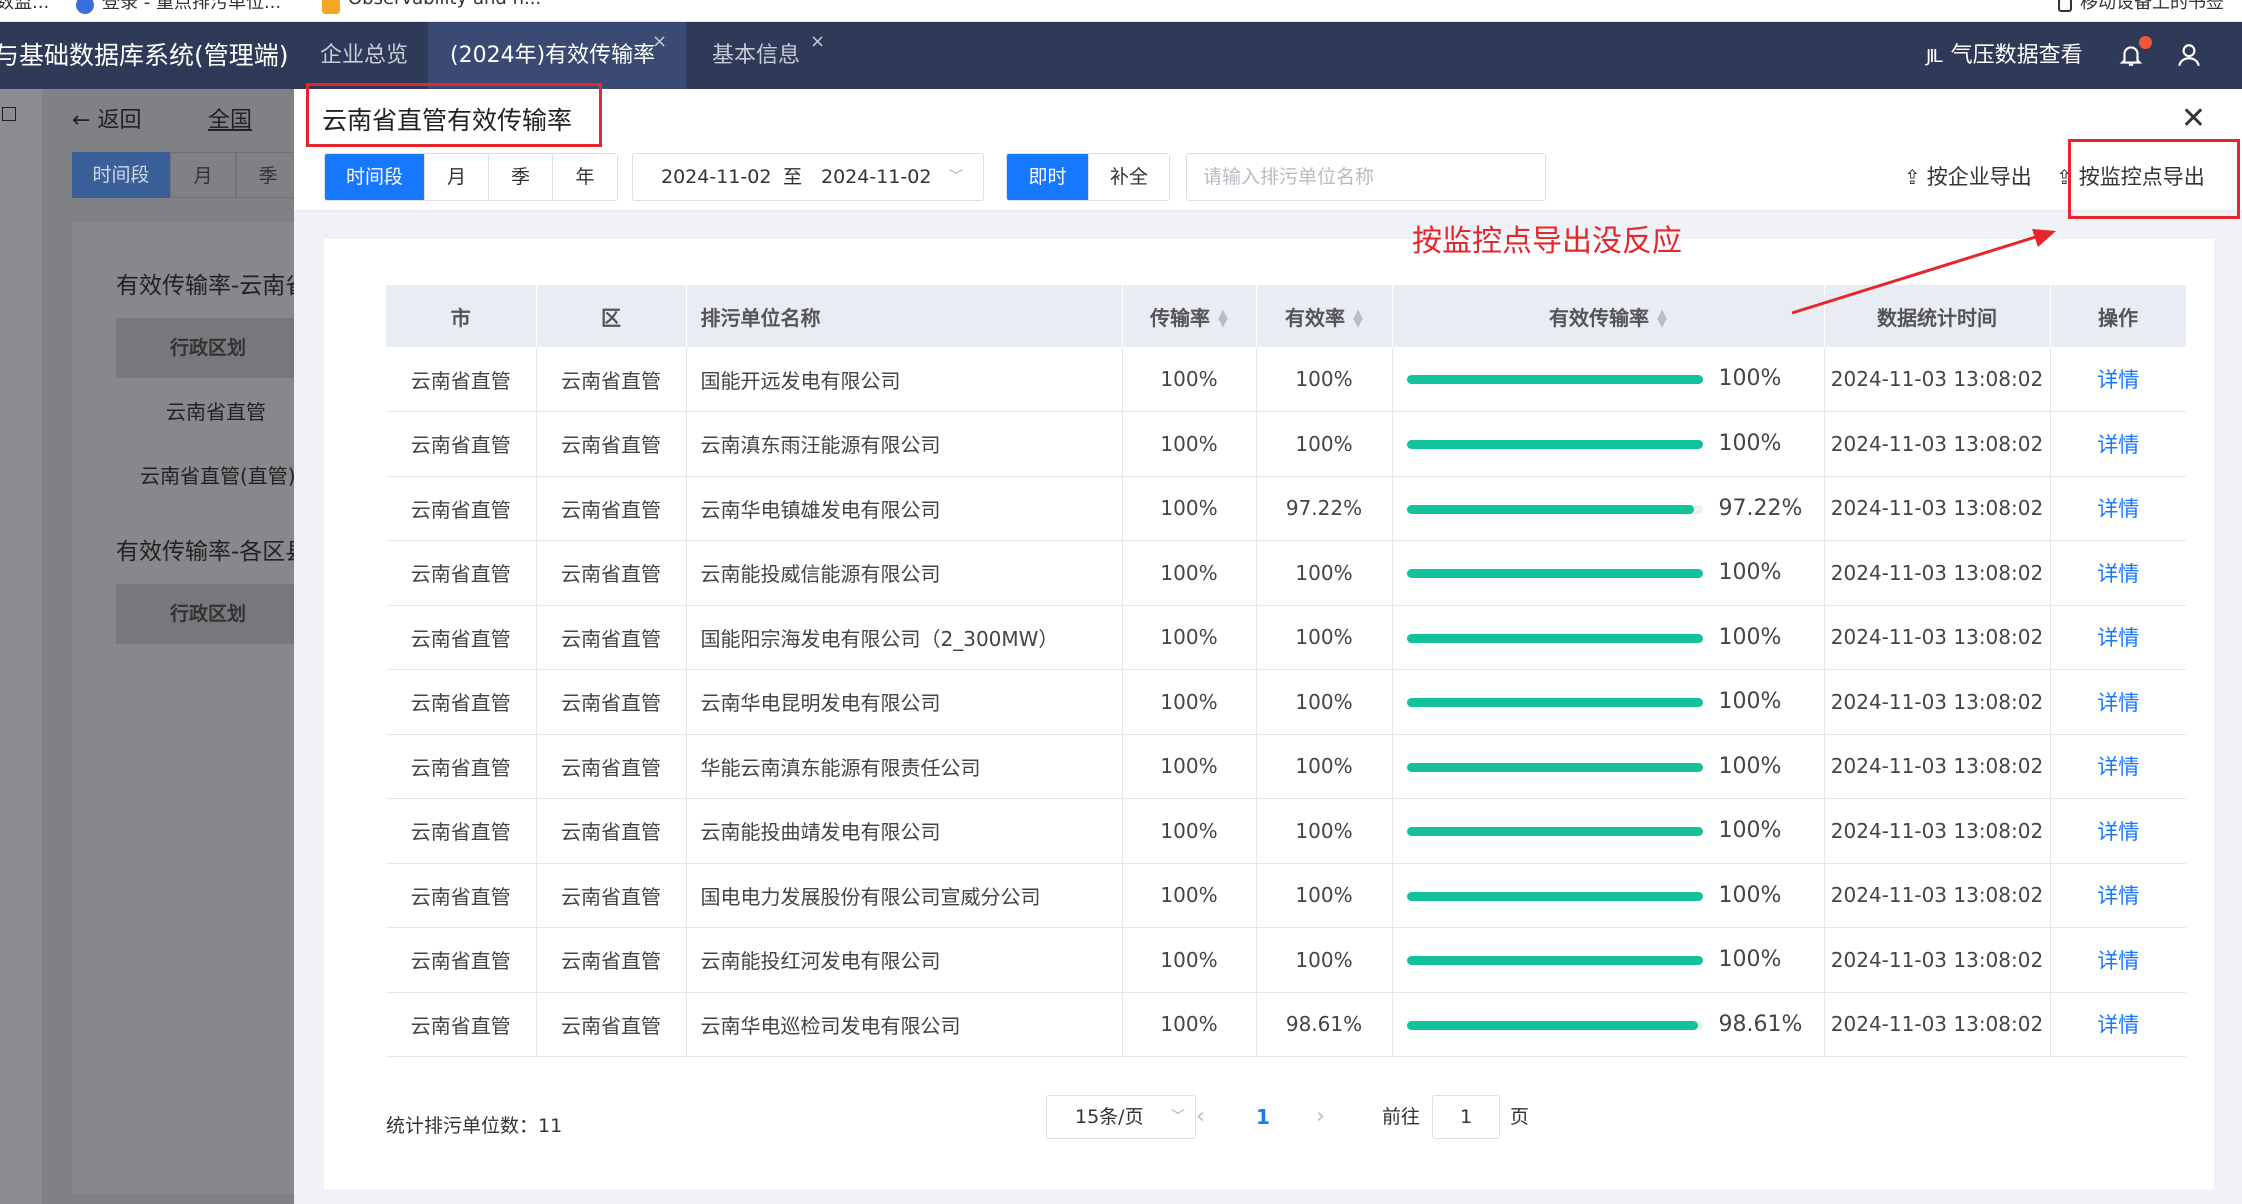  I want to click on export-by-company-button: ⇪ 按企业导出, so click(1968, 177).